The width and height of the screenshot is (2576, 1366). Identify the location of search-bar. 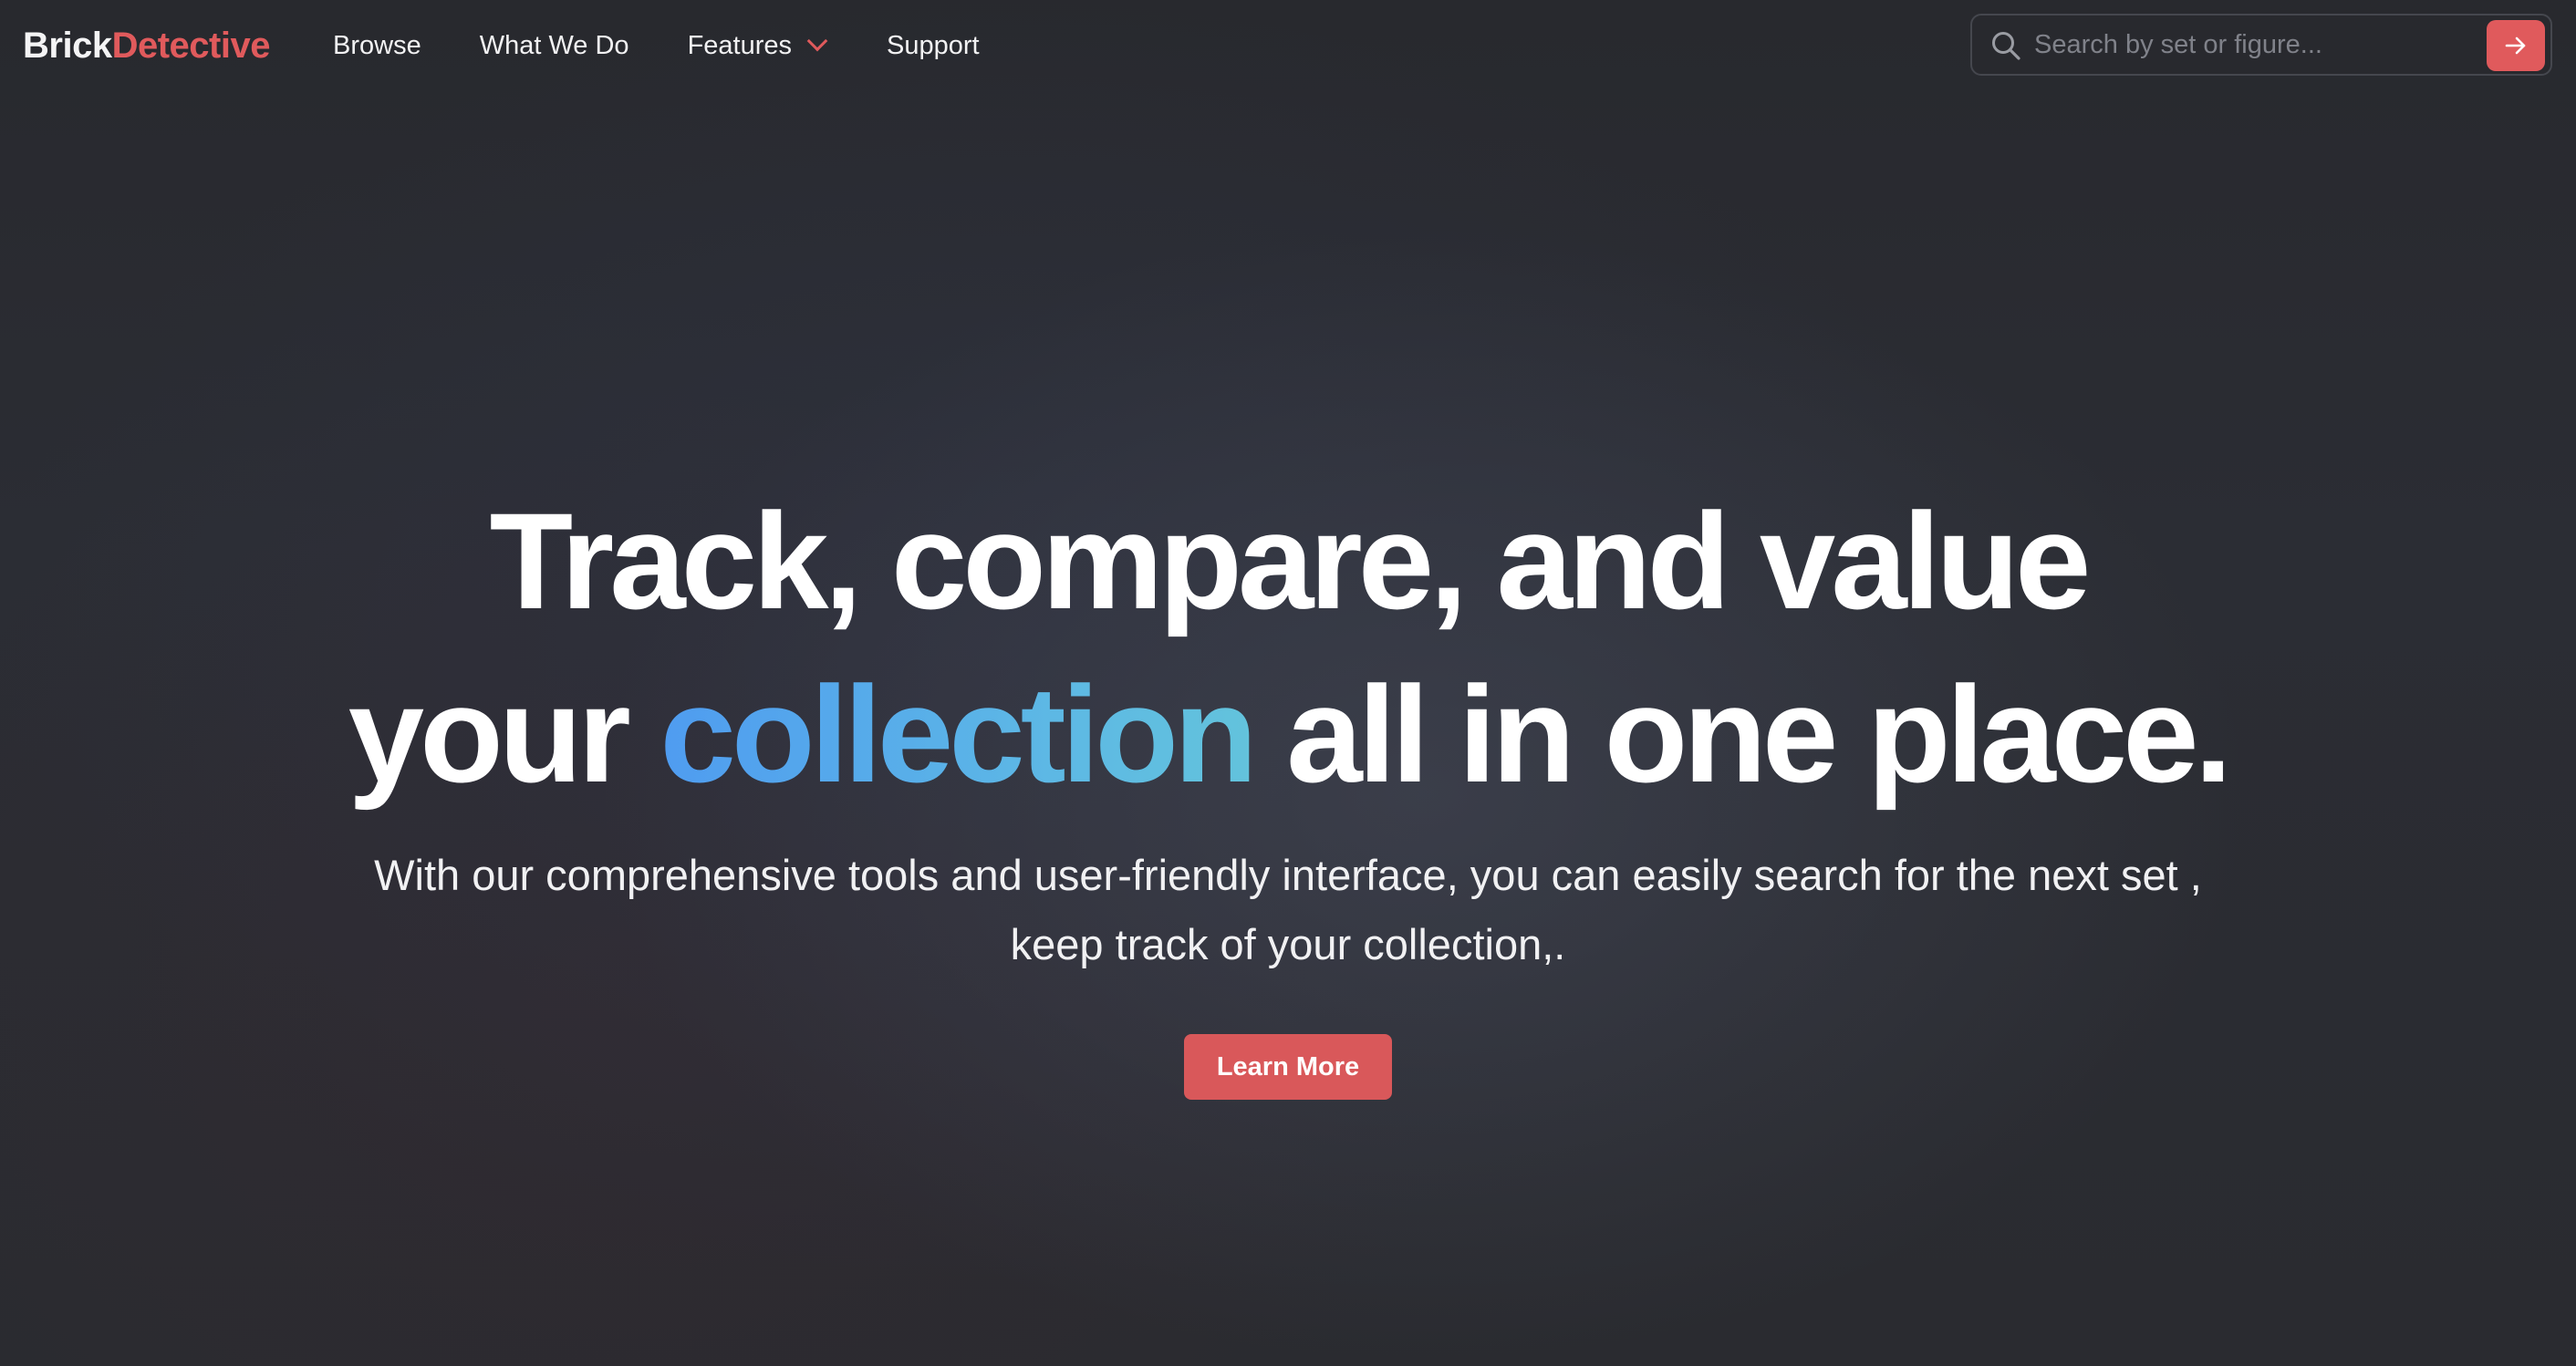
(2261, 45).